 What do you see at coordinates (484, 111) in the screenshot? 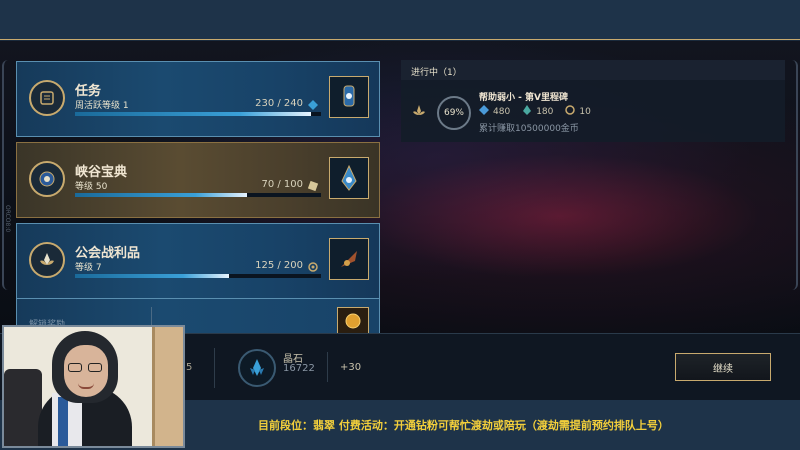
I see `blue-essence-icon` at bounding box center [484, 111].